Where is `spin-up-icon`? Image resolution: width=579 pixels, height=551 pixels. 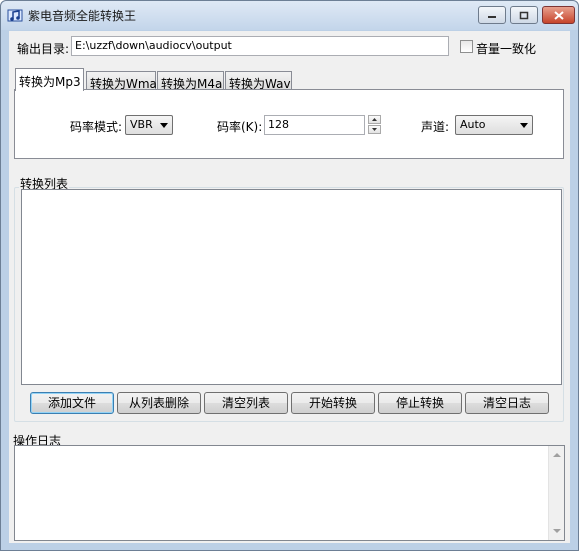 spin-up-icon is located at coordinates (374, 119).